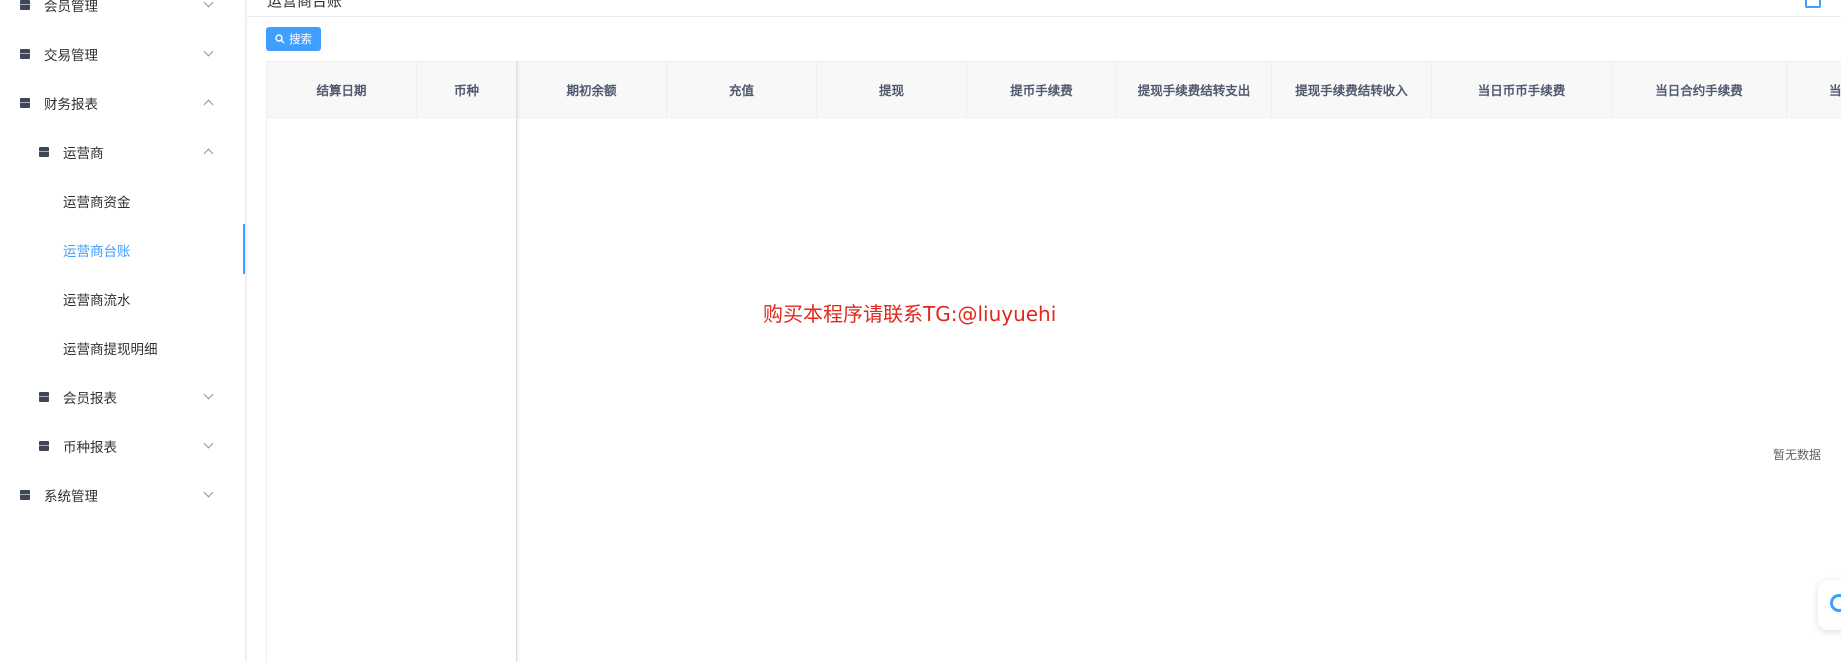  What do you see at coordinates (467, 89) in the screenshot?
I see `column-header-currency: 币种` at bounding box center [467, 89].